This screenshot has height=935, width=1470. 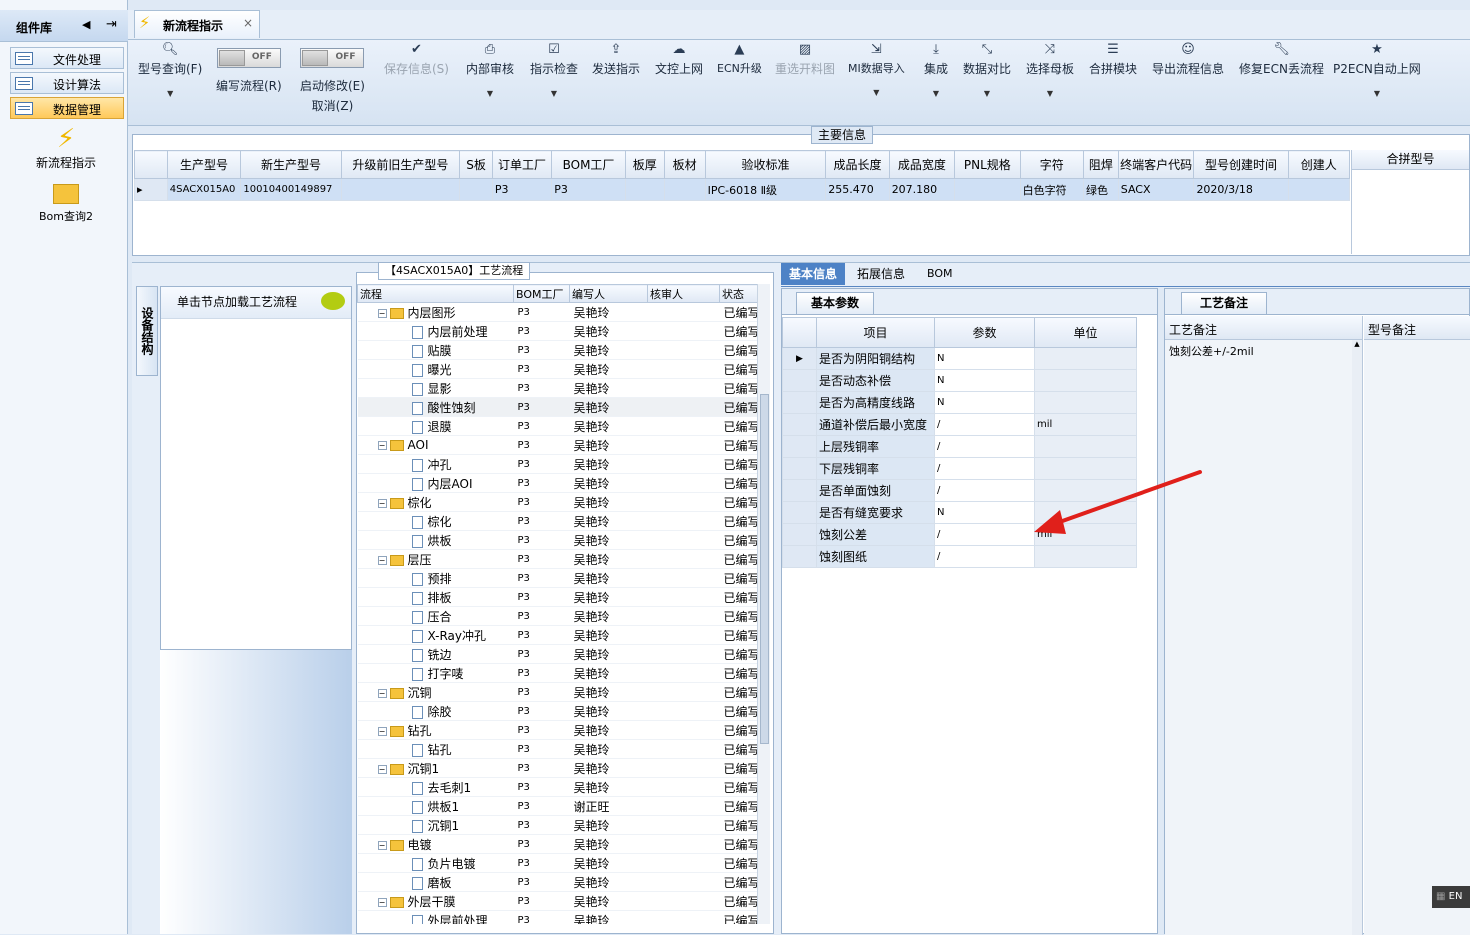 What do you see at coordinates (86, 24) in the screenshot?
I see `collapse-left-icon: ◀` at bounding box center [86, 24].